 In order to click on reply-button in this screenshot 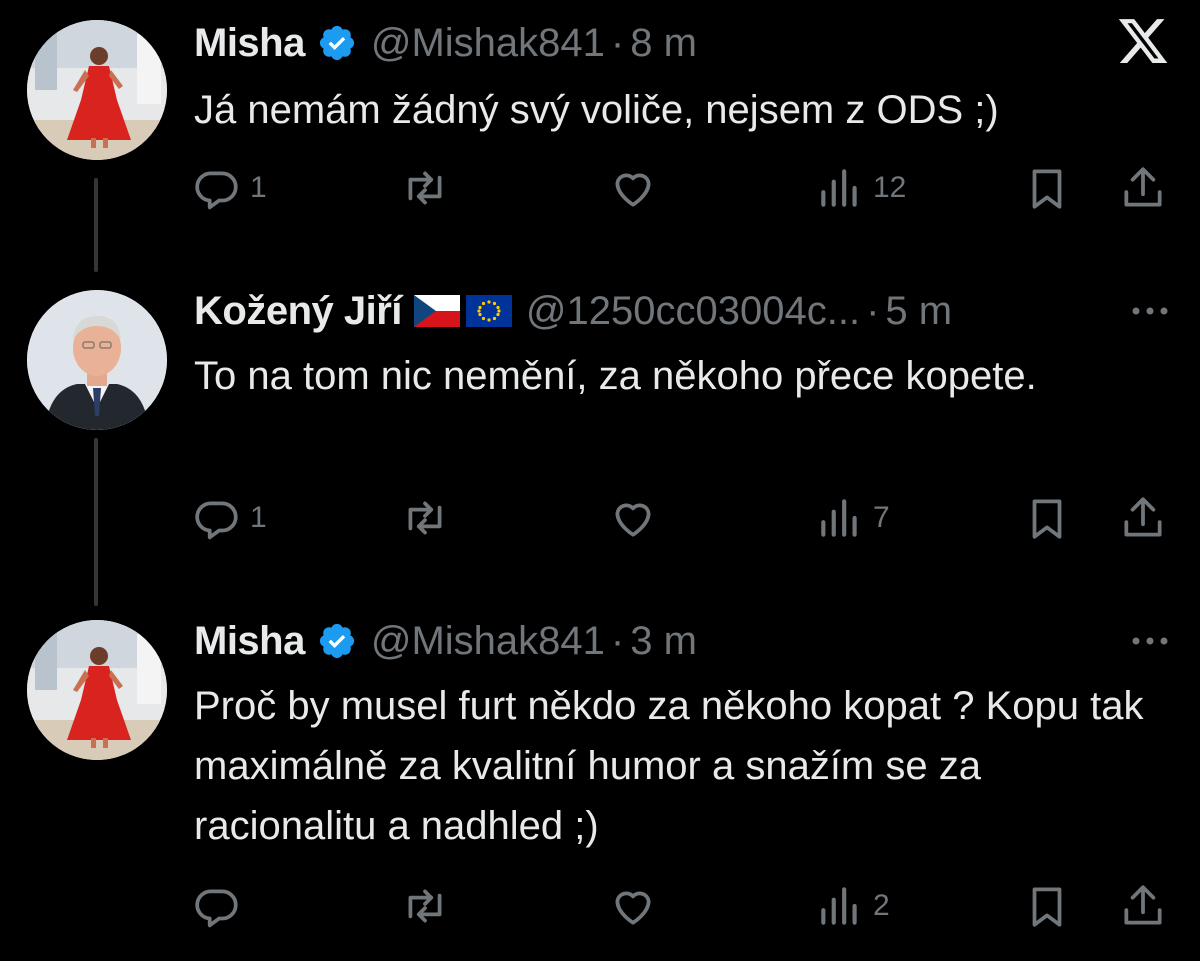, I will do `click(221, 906)`.